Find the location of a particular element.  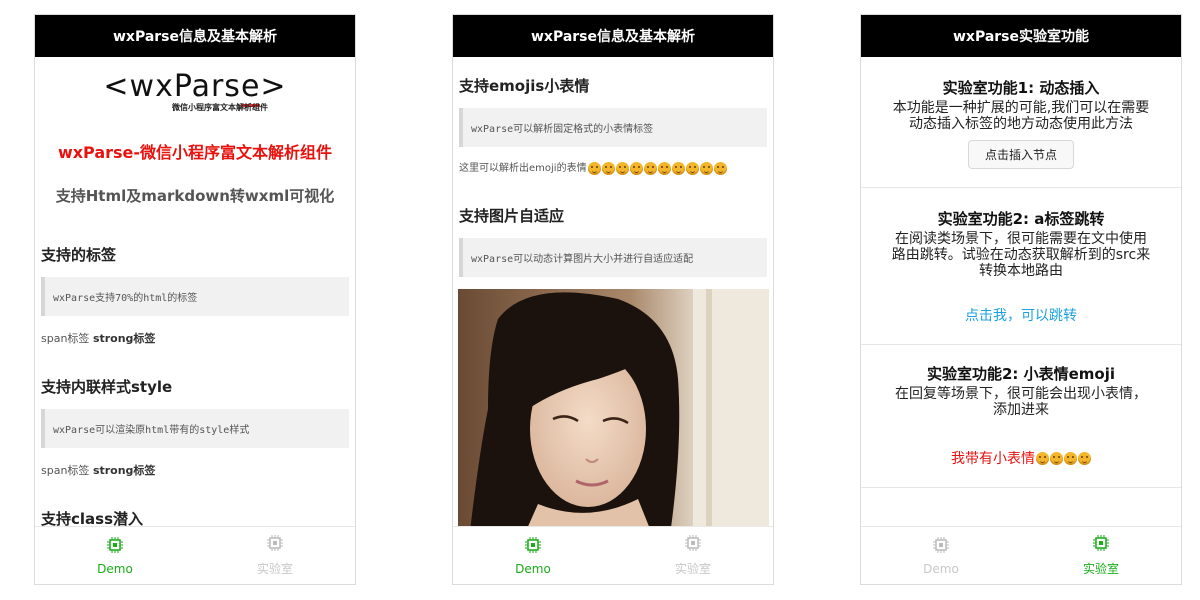

wxparse-logo: <wxParse> 微信小程序富文本解析组件 is located at coordinates (195, 91).